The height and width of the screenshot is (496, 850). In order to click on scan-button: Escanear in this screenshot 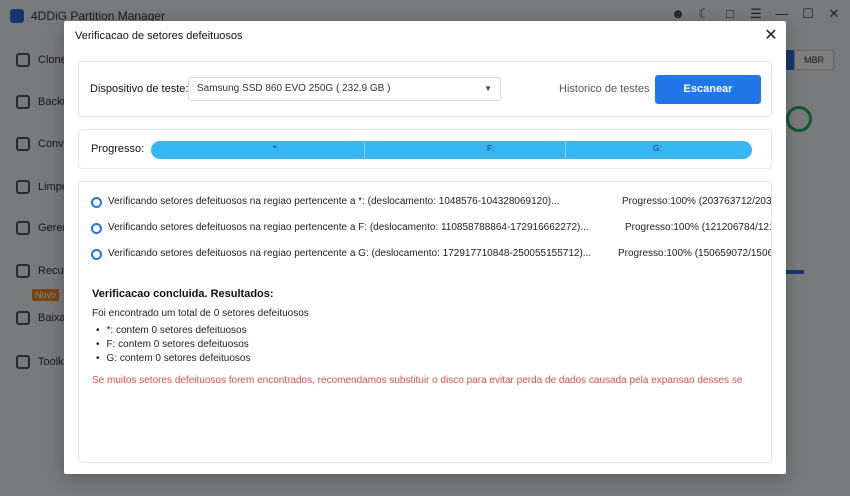, I will do `click(708, 89)`.